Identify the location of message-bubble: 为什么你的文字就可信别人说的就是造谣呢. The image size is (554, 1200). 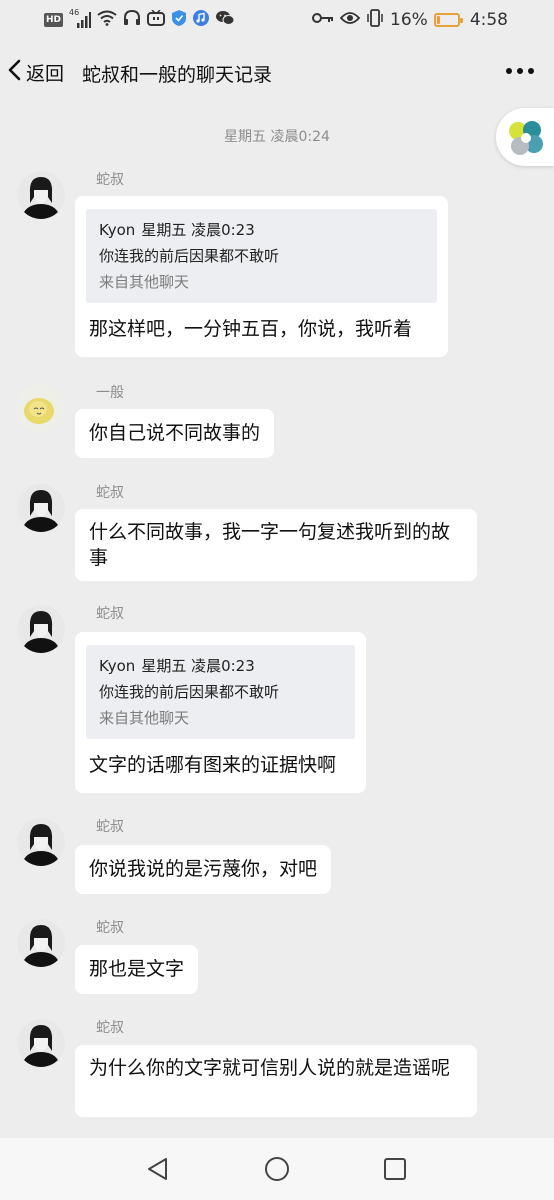
(276, 1081).